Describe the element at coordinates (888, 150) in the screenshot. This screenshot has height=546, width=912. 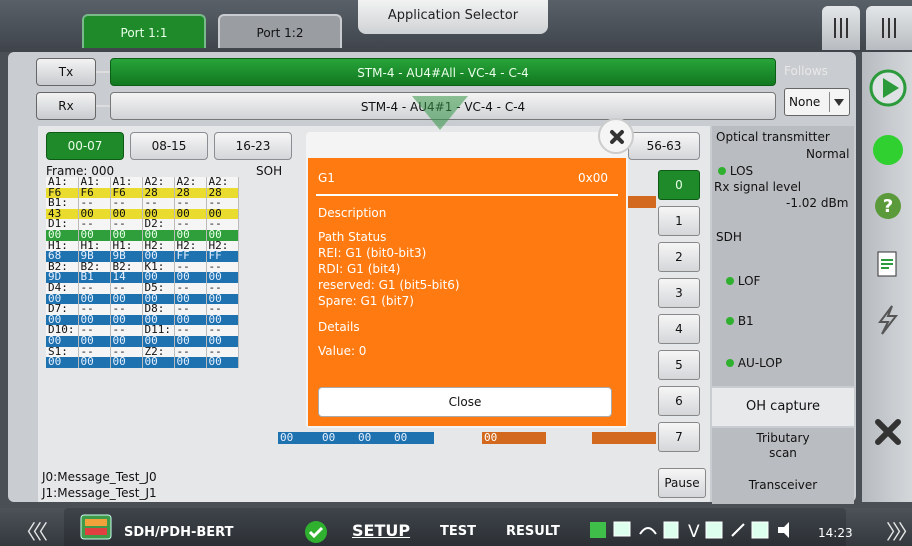
I see `status-led-button` at that location.